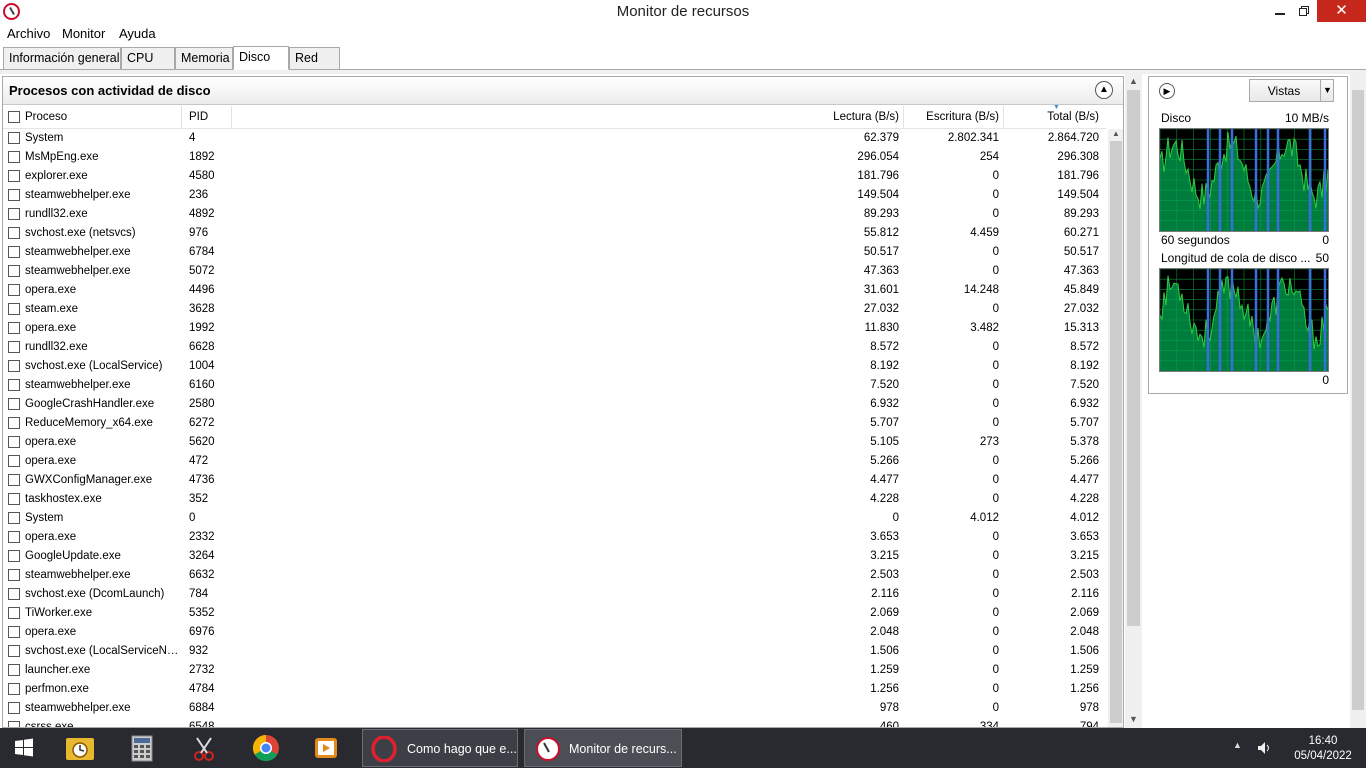  What do you see at coordinates (841, 117) in the screenshot?
I see `col-lectura: Lectura (B/s)` at bounding box center [841, 117].